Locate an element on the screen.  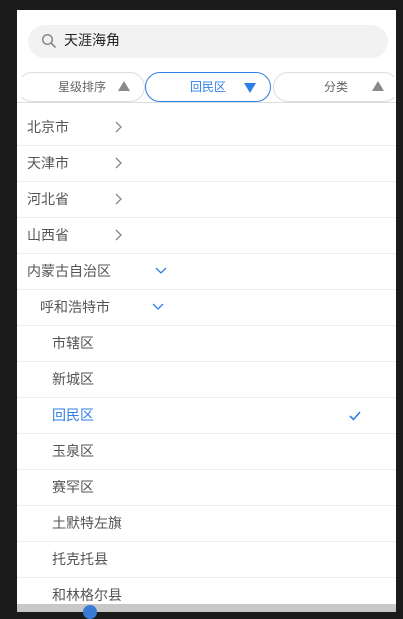
list-item-province: 山西省 is located at coordinates (206, 236).